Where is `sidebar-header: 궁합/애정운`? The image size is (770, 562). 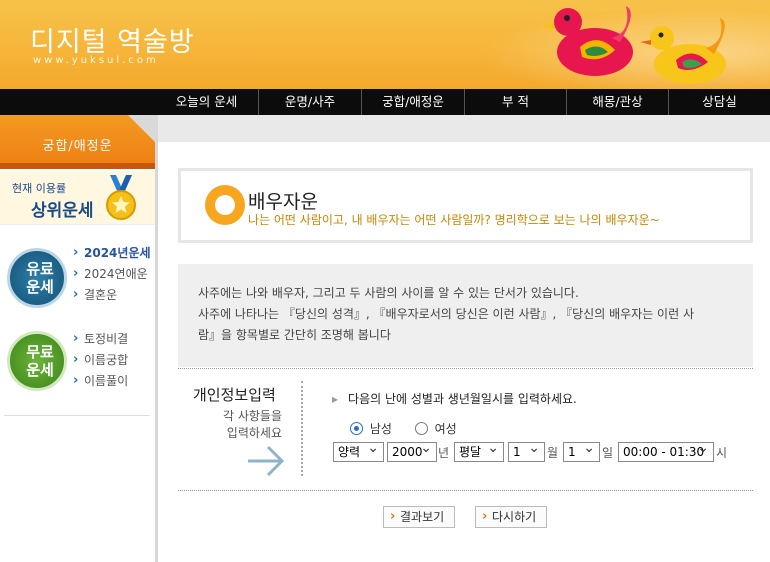
sidebar-header: 궁합/애정운 is located at coordinates (78, 142).